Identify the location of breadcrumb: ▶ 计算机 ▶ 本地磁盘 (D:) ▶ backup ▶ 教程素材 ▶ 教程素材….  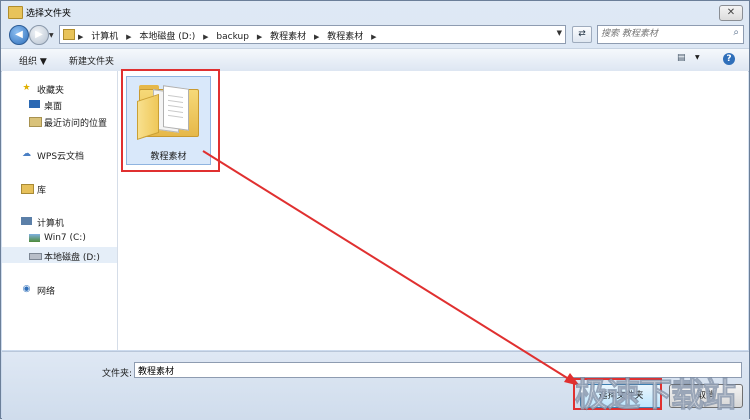
(230, 35).